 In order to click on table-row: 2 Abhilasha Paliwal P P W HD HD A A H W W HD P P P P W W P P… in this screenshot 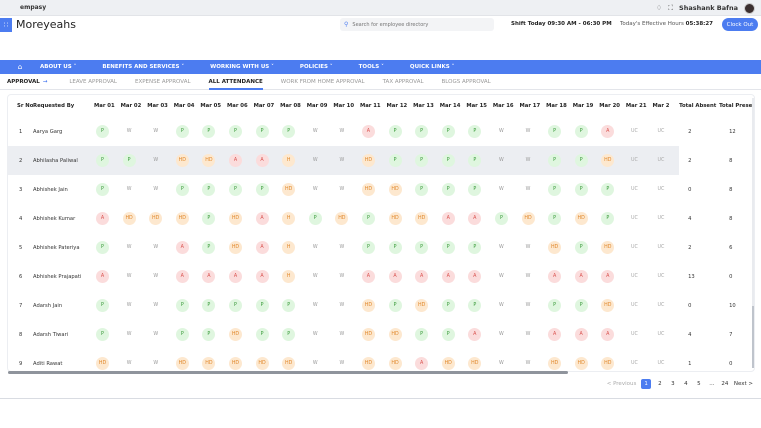, I will do `click(381, 160)`.